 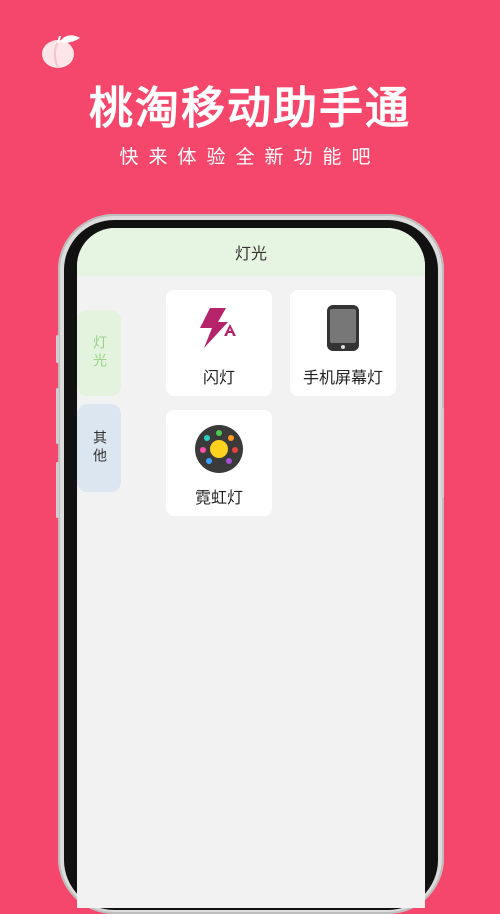 What do you see at coordinates (250, 108) in the screenshot?
I see `promo-headline: 桃淘移动助手通` at bounding box center [250, 108].